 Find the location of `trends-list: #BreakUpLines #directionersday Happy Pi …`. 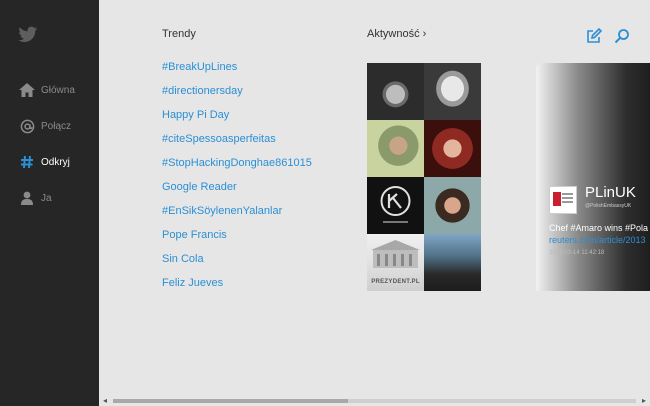

trends-list: #BreakUpLines #directionersday Happy Pi … is located at coordinates (237, 180).